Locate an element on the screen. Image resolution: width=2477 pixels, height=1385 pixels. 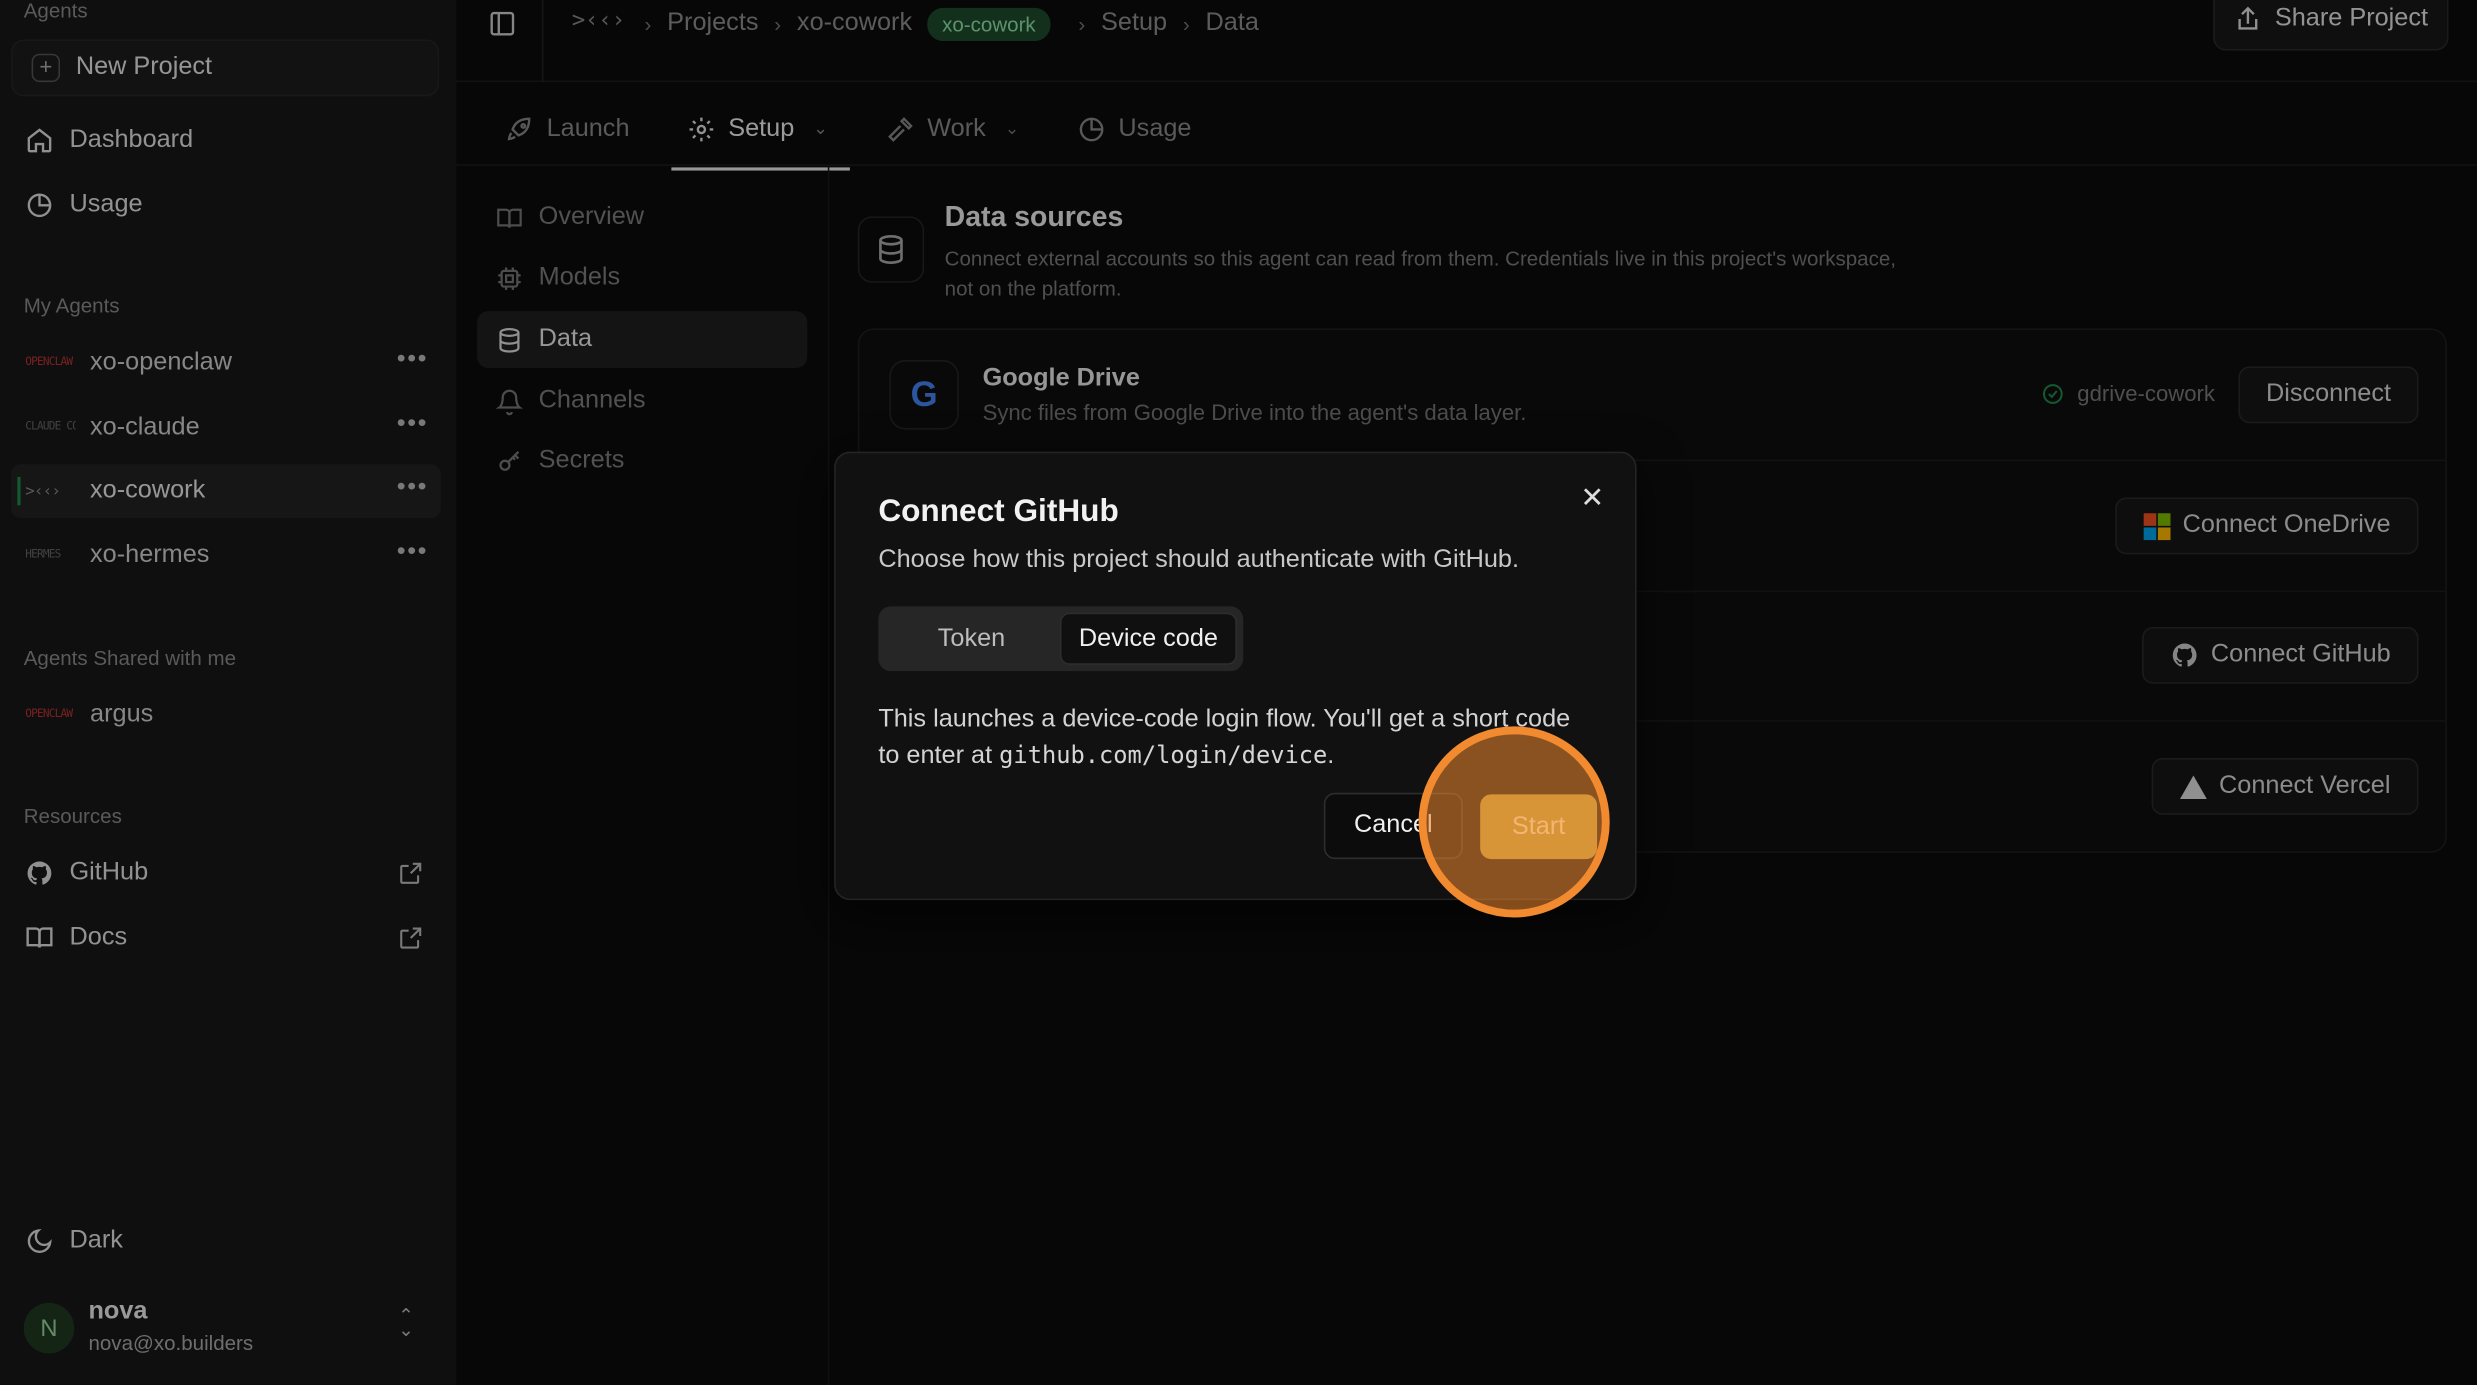
device-login-url: github.com/login/device is located at coordinates (1163, 755).